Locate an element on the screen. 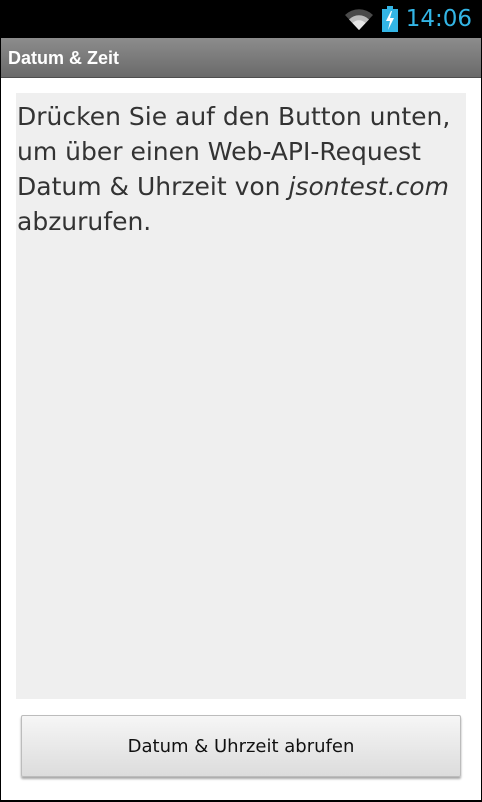 The image size is (482, 802). status-bar: 14:06 is located at coordinates (241, 19).